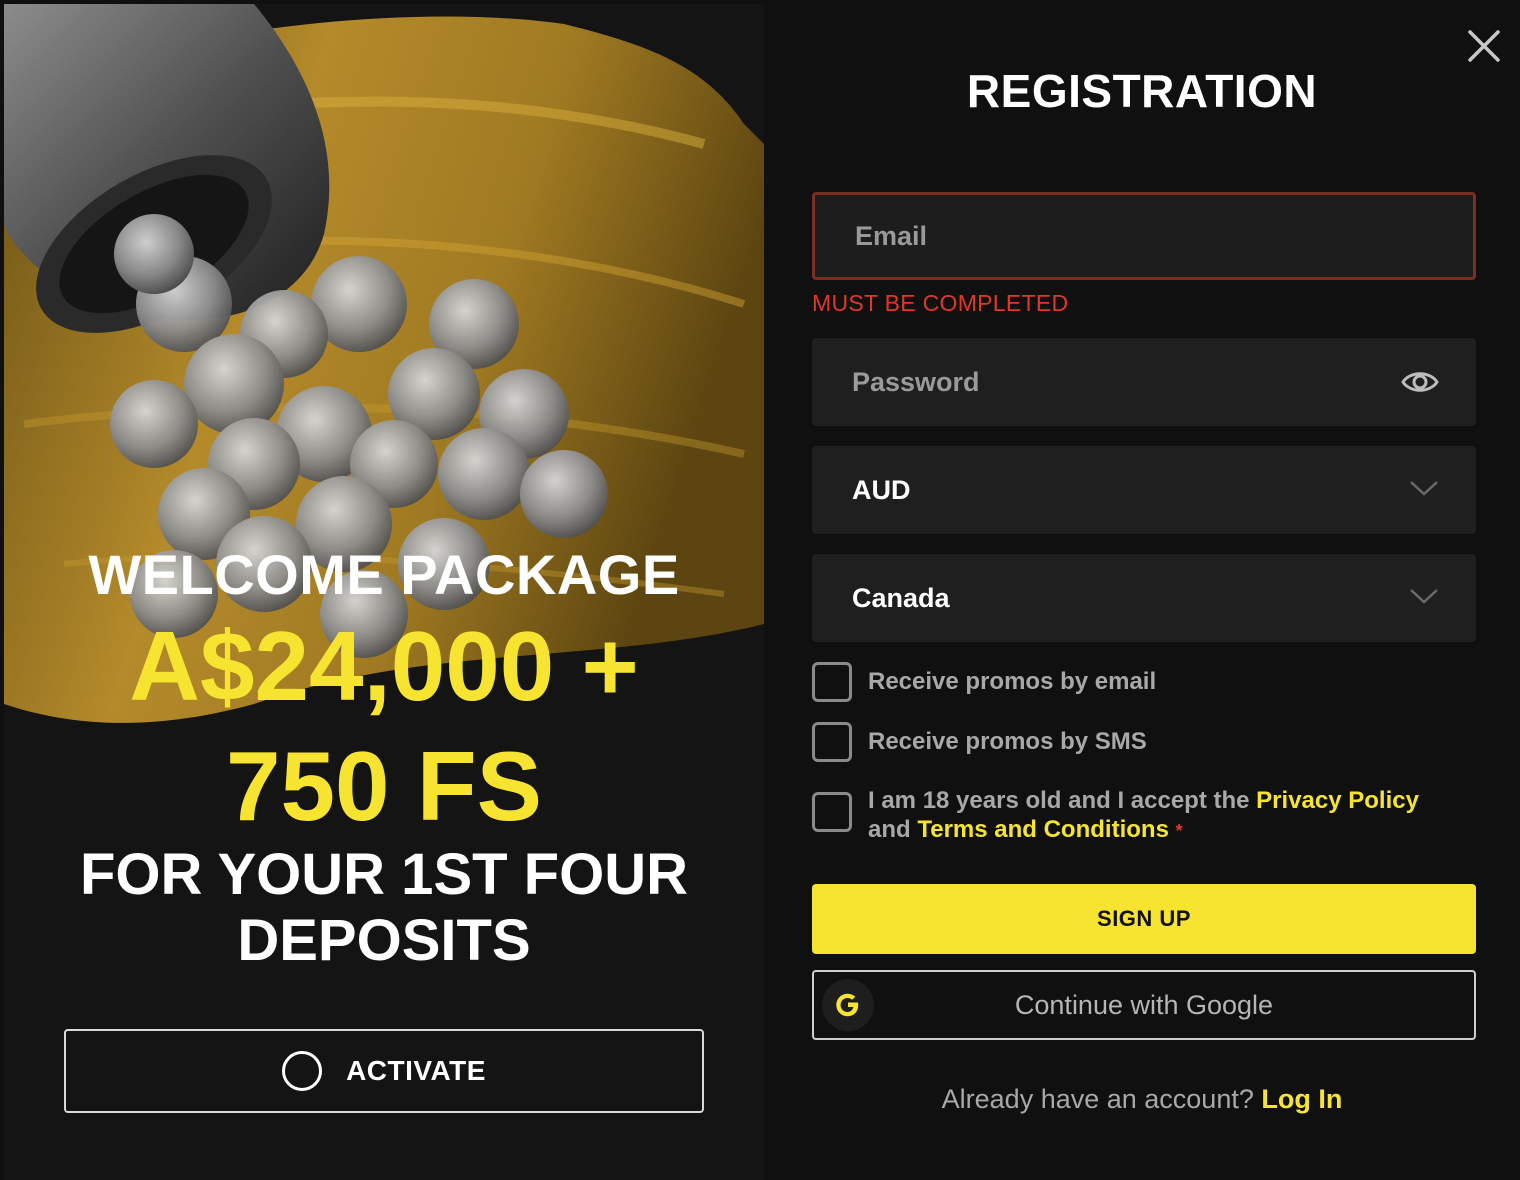 The height and width of the screenshot is (1180, 1520). I want to click on google-label: Continue with Google, so click(1144, 1004).